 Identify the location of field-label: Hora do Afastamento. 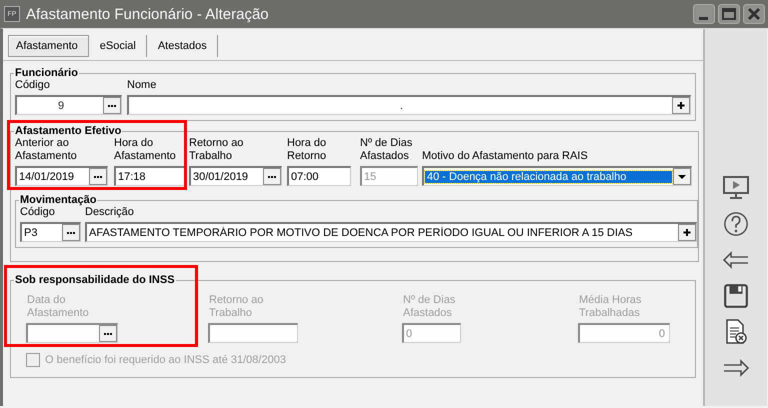
(145, 150).